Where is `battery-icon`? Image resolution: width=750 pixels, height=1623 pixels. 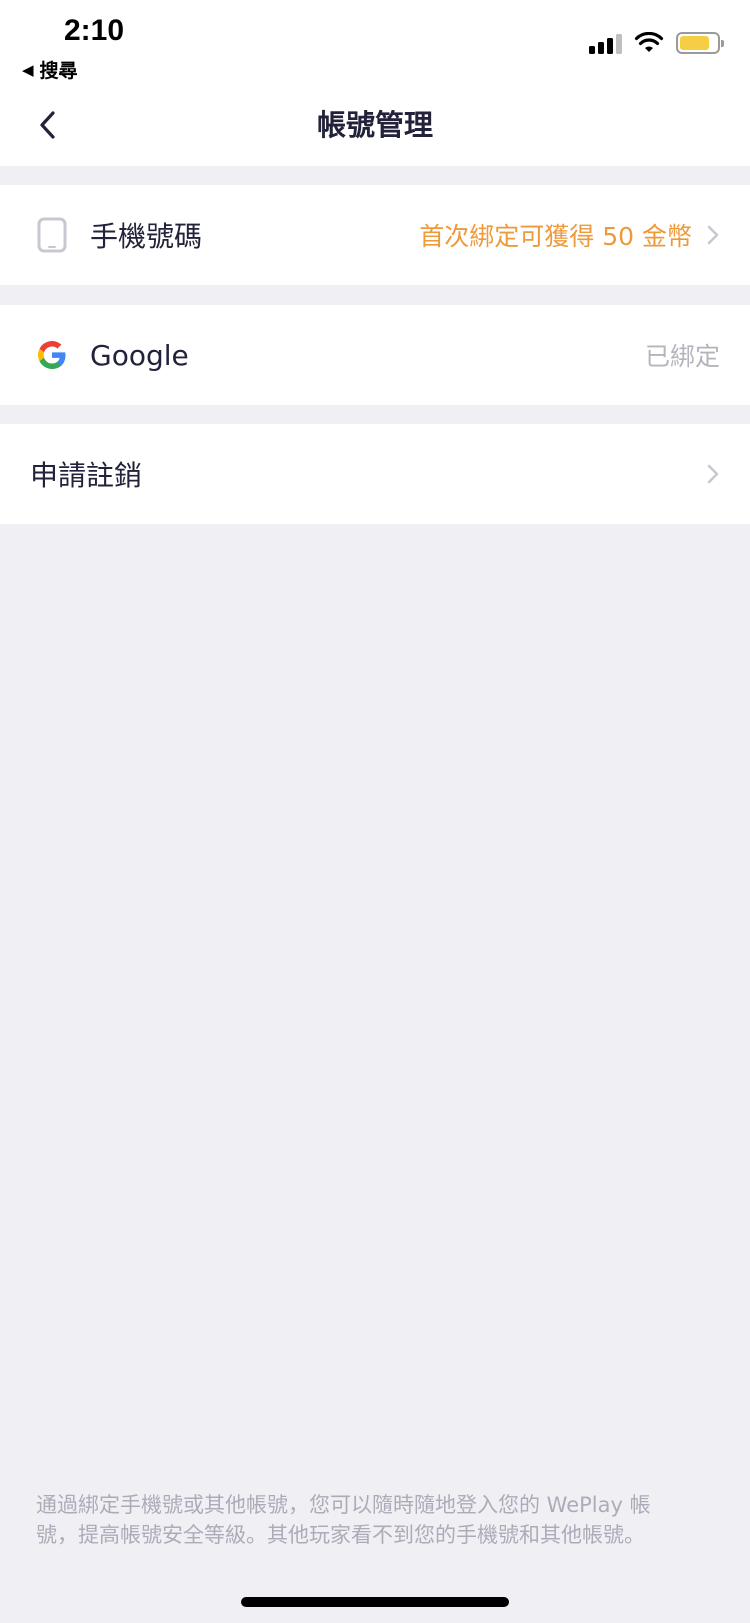
battery-icon is located at coordinates (700, 43).